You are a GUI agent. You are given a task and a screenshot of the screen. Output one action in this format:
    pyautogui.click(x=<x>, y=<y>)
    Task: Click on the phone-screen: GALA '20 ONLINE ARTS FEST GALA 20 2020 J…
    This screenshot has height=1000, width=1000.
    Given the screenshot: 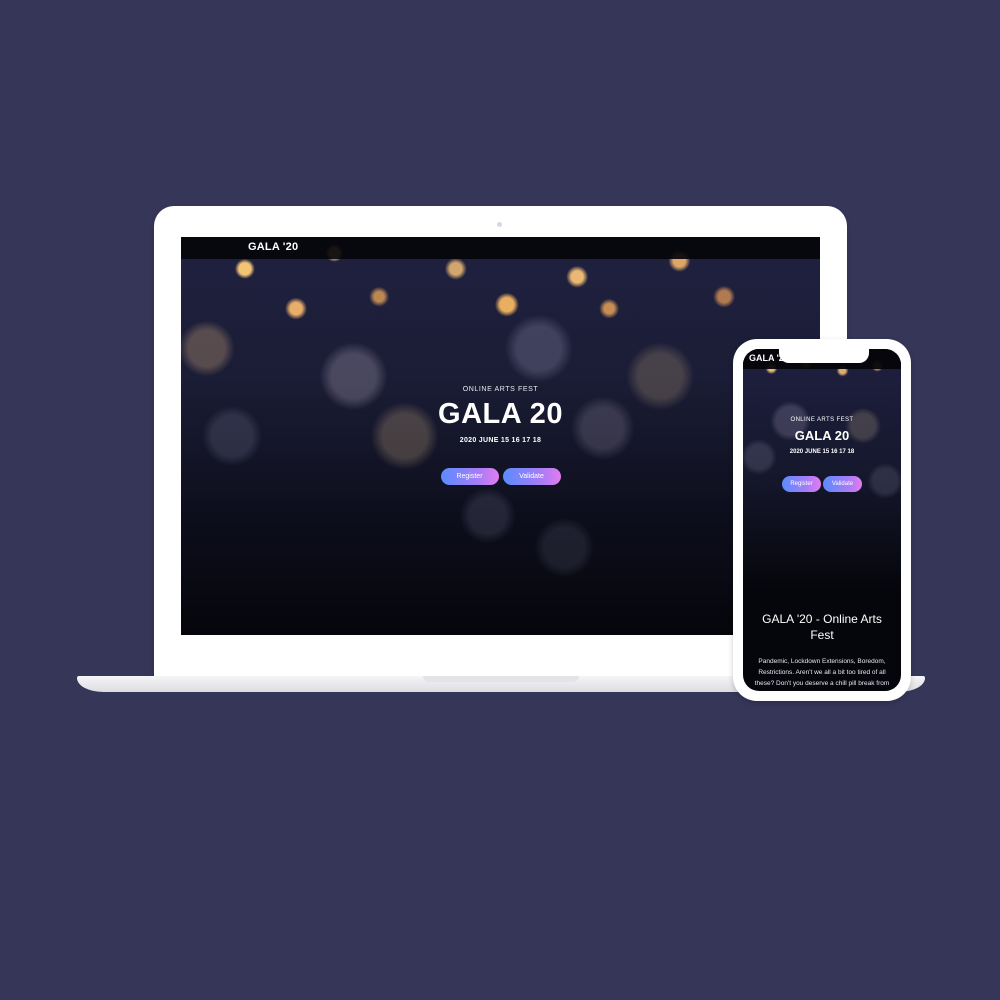 What is the action you would take?
    pyautogui.click(x=822, y=520)
    